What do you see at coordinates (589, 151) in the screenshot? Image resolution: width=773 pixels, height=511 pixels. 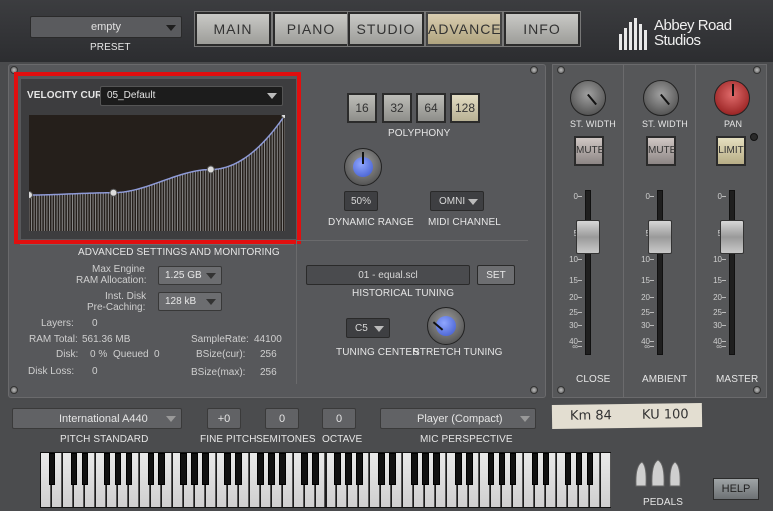 I see `close-mute-button: MUTE` at bounding box center [589, 151].